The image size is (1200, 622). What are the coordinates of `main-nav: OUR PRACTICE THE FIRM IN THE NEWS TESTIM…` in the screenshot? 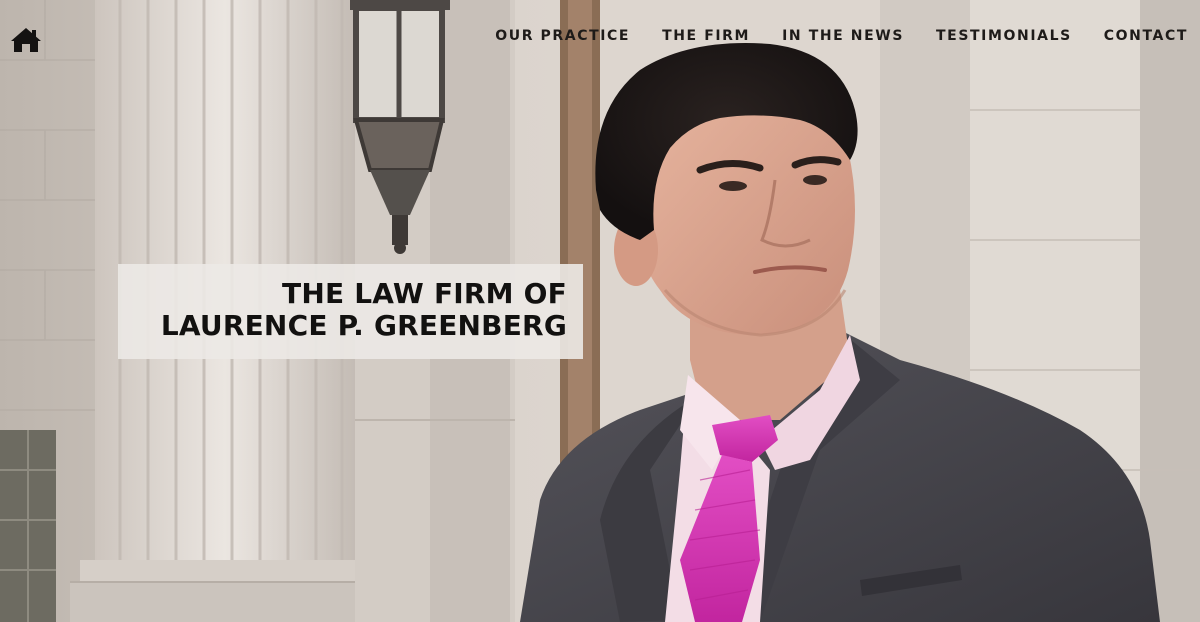 It's located at (825, 36).